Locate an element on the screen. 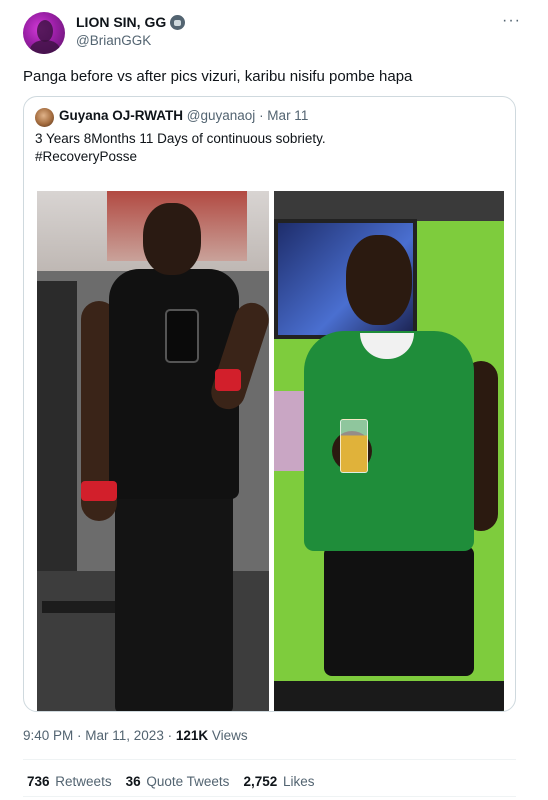 The image size is (548, 800). quote-display-name: Guyana OJ-RWATH is located at coordinates (121, 115).